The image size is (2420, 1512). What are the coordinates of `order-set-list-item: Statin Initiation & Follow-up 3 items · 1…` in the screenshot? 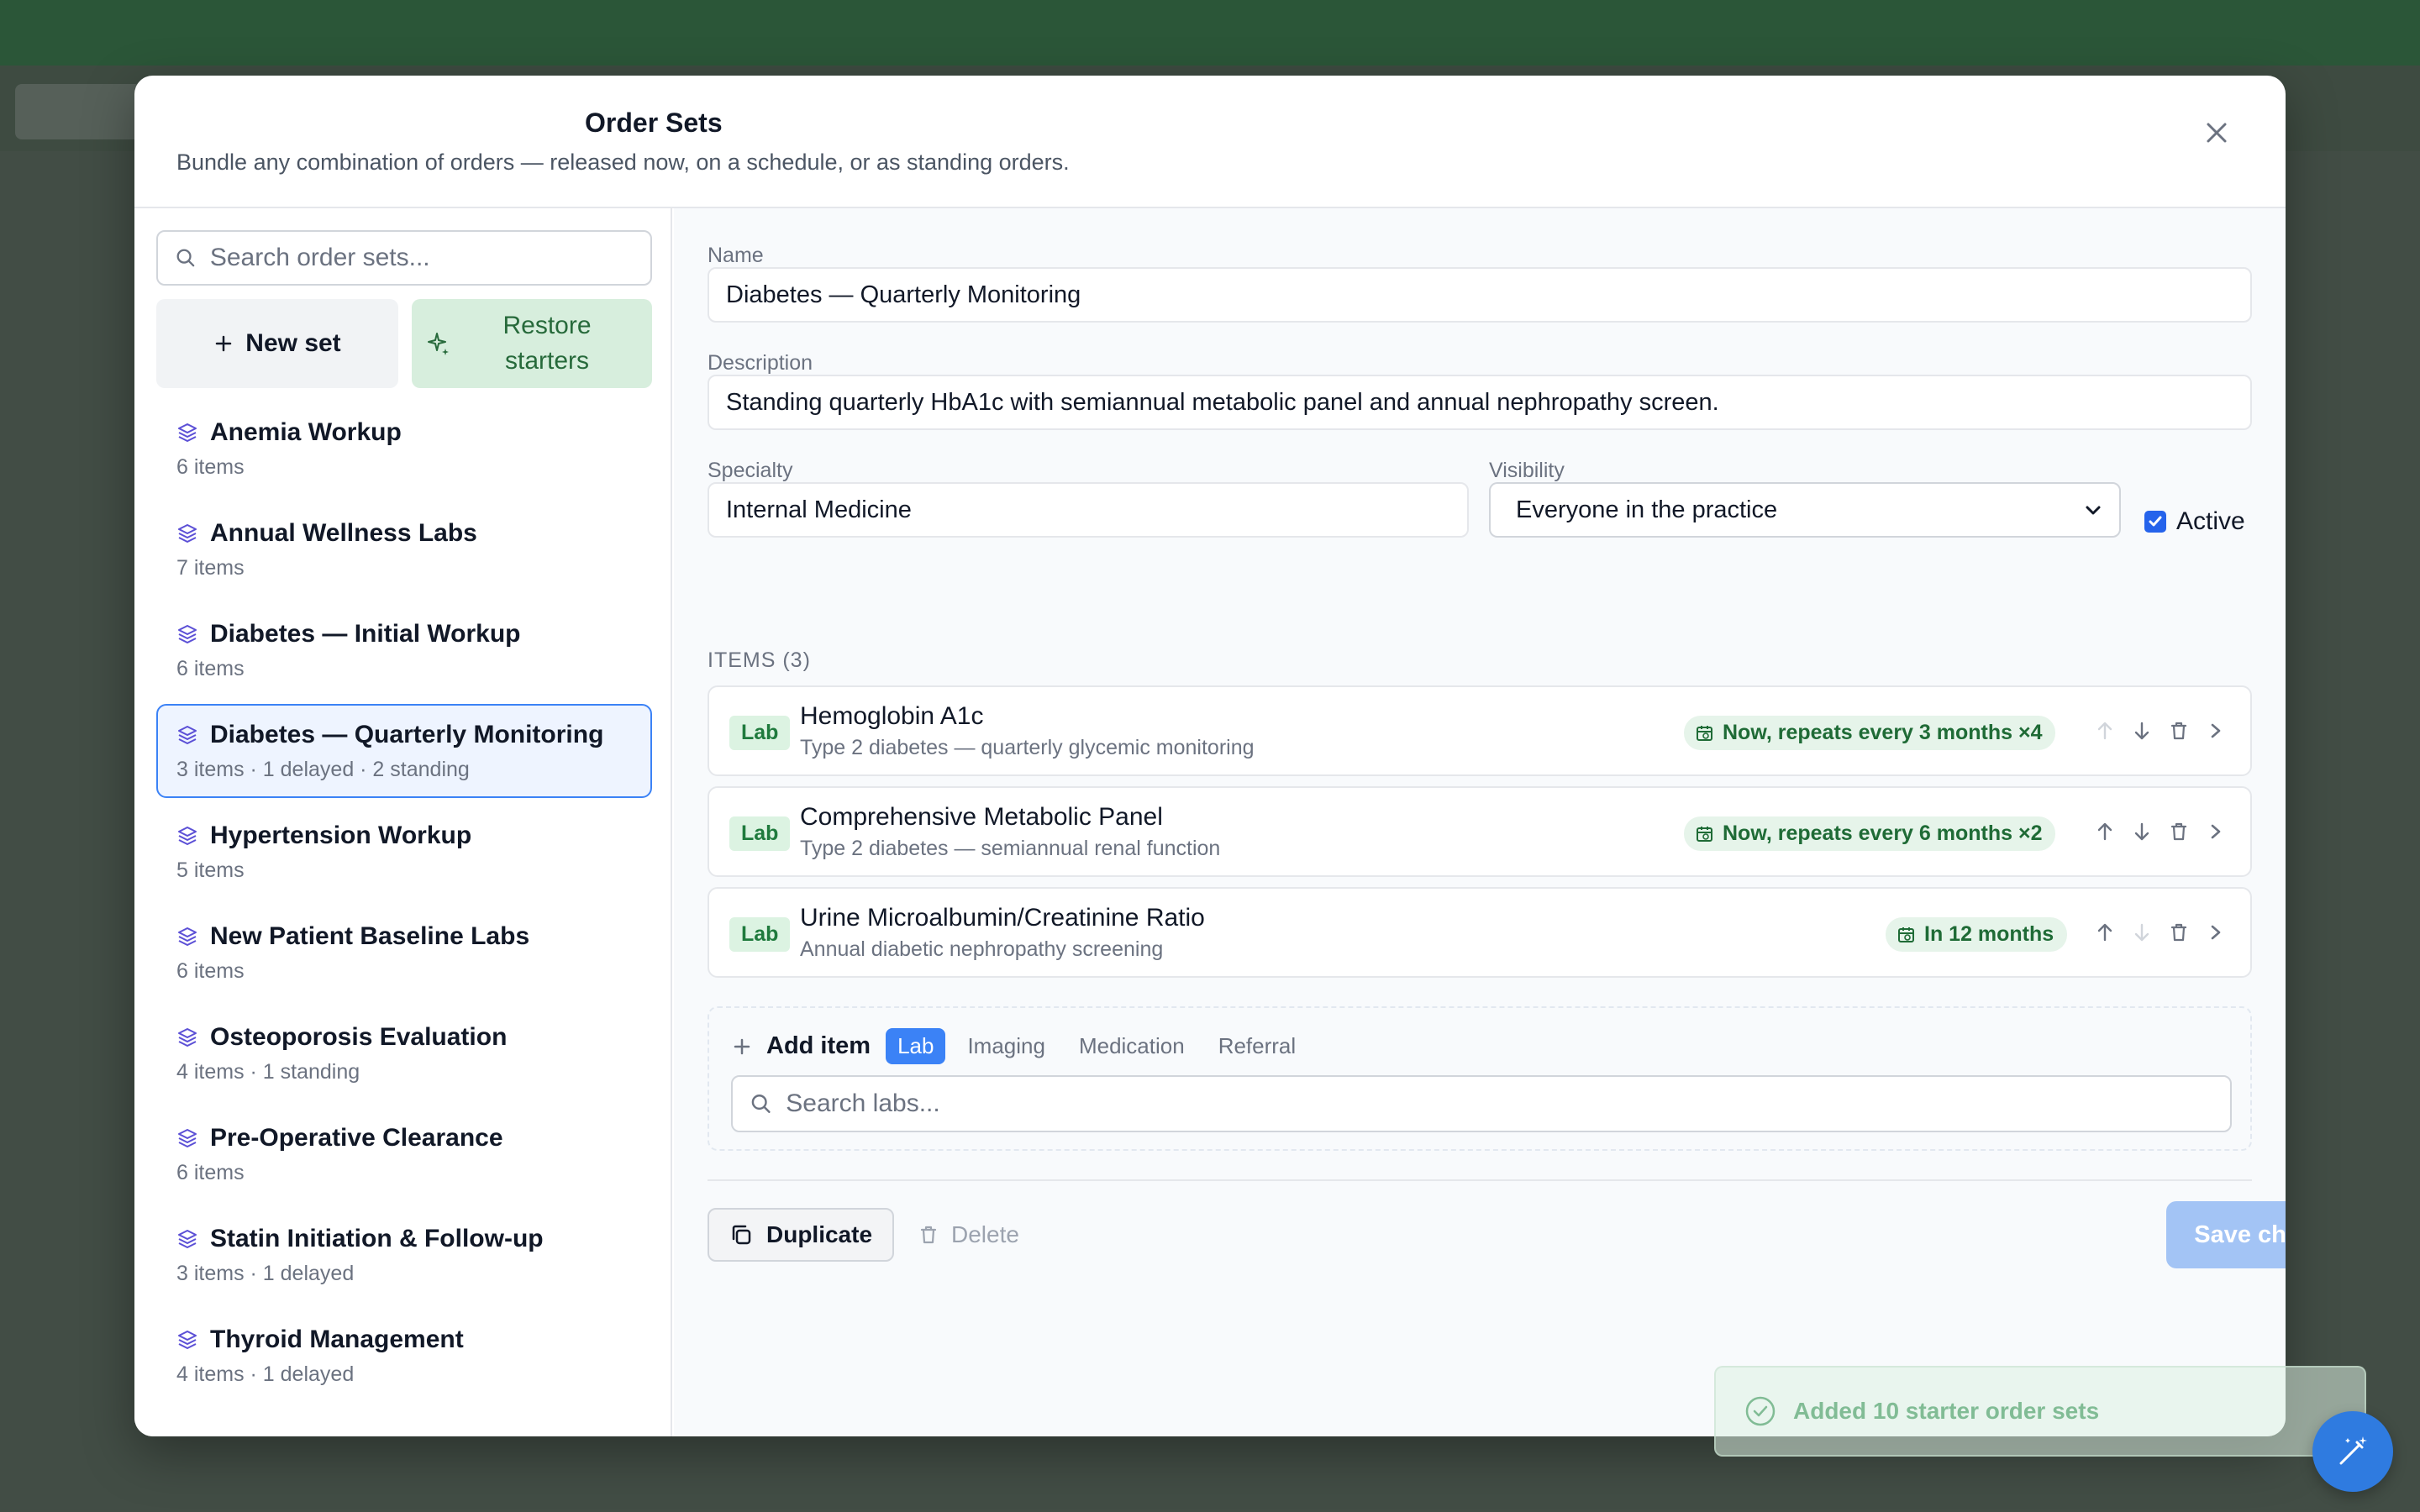 It's located at (404, 1255).